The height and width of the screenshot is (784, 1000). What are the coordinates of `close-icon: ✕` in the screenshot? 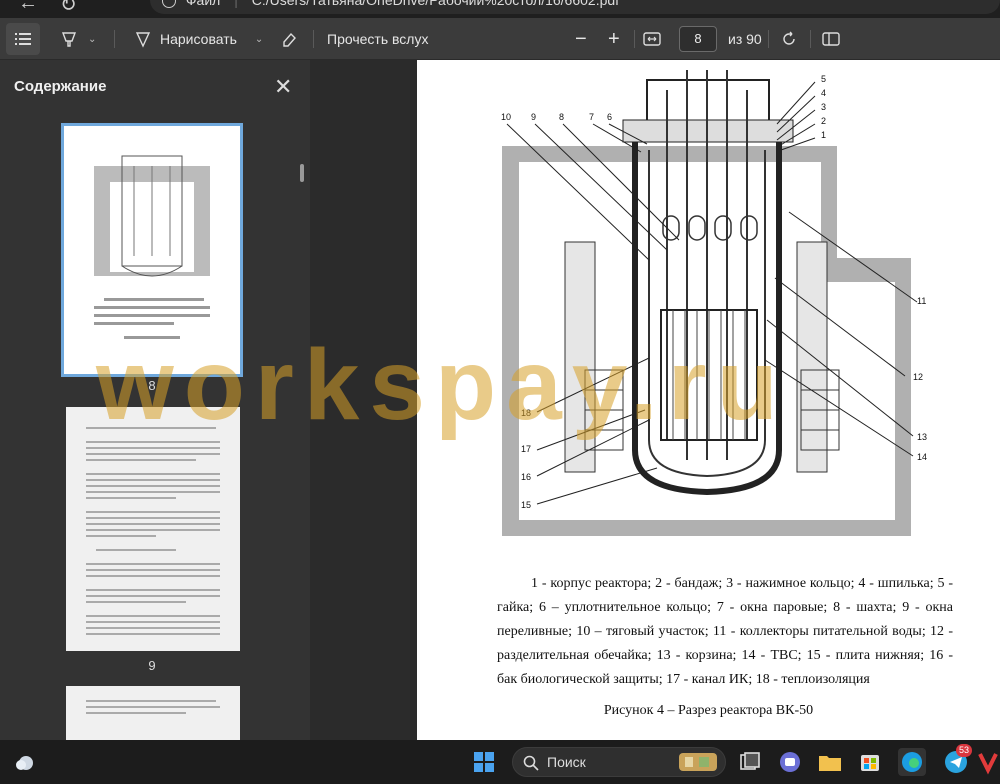 It's located at (283, 87).